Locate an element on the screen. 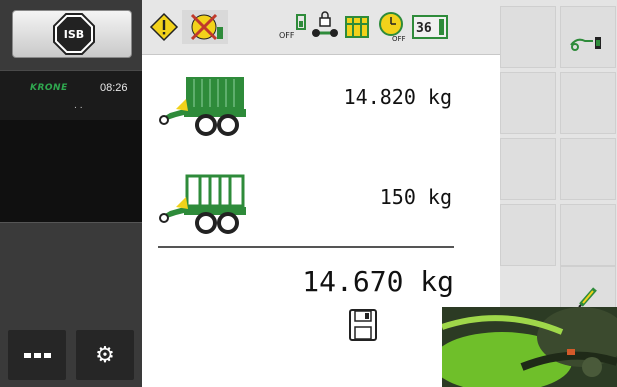 This screenshot has width=617, height=387. net-weight: 14.670 kg is located at coordinates (378, 281).